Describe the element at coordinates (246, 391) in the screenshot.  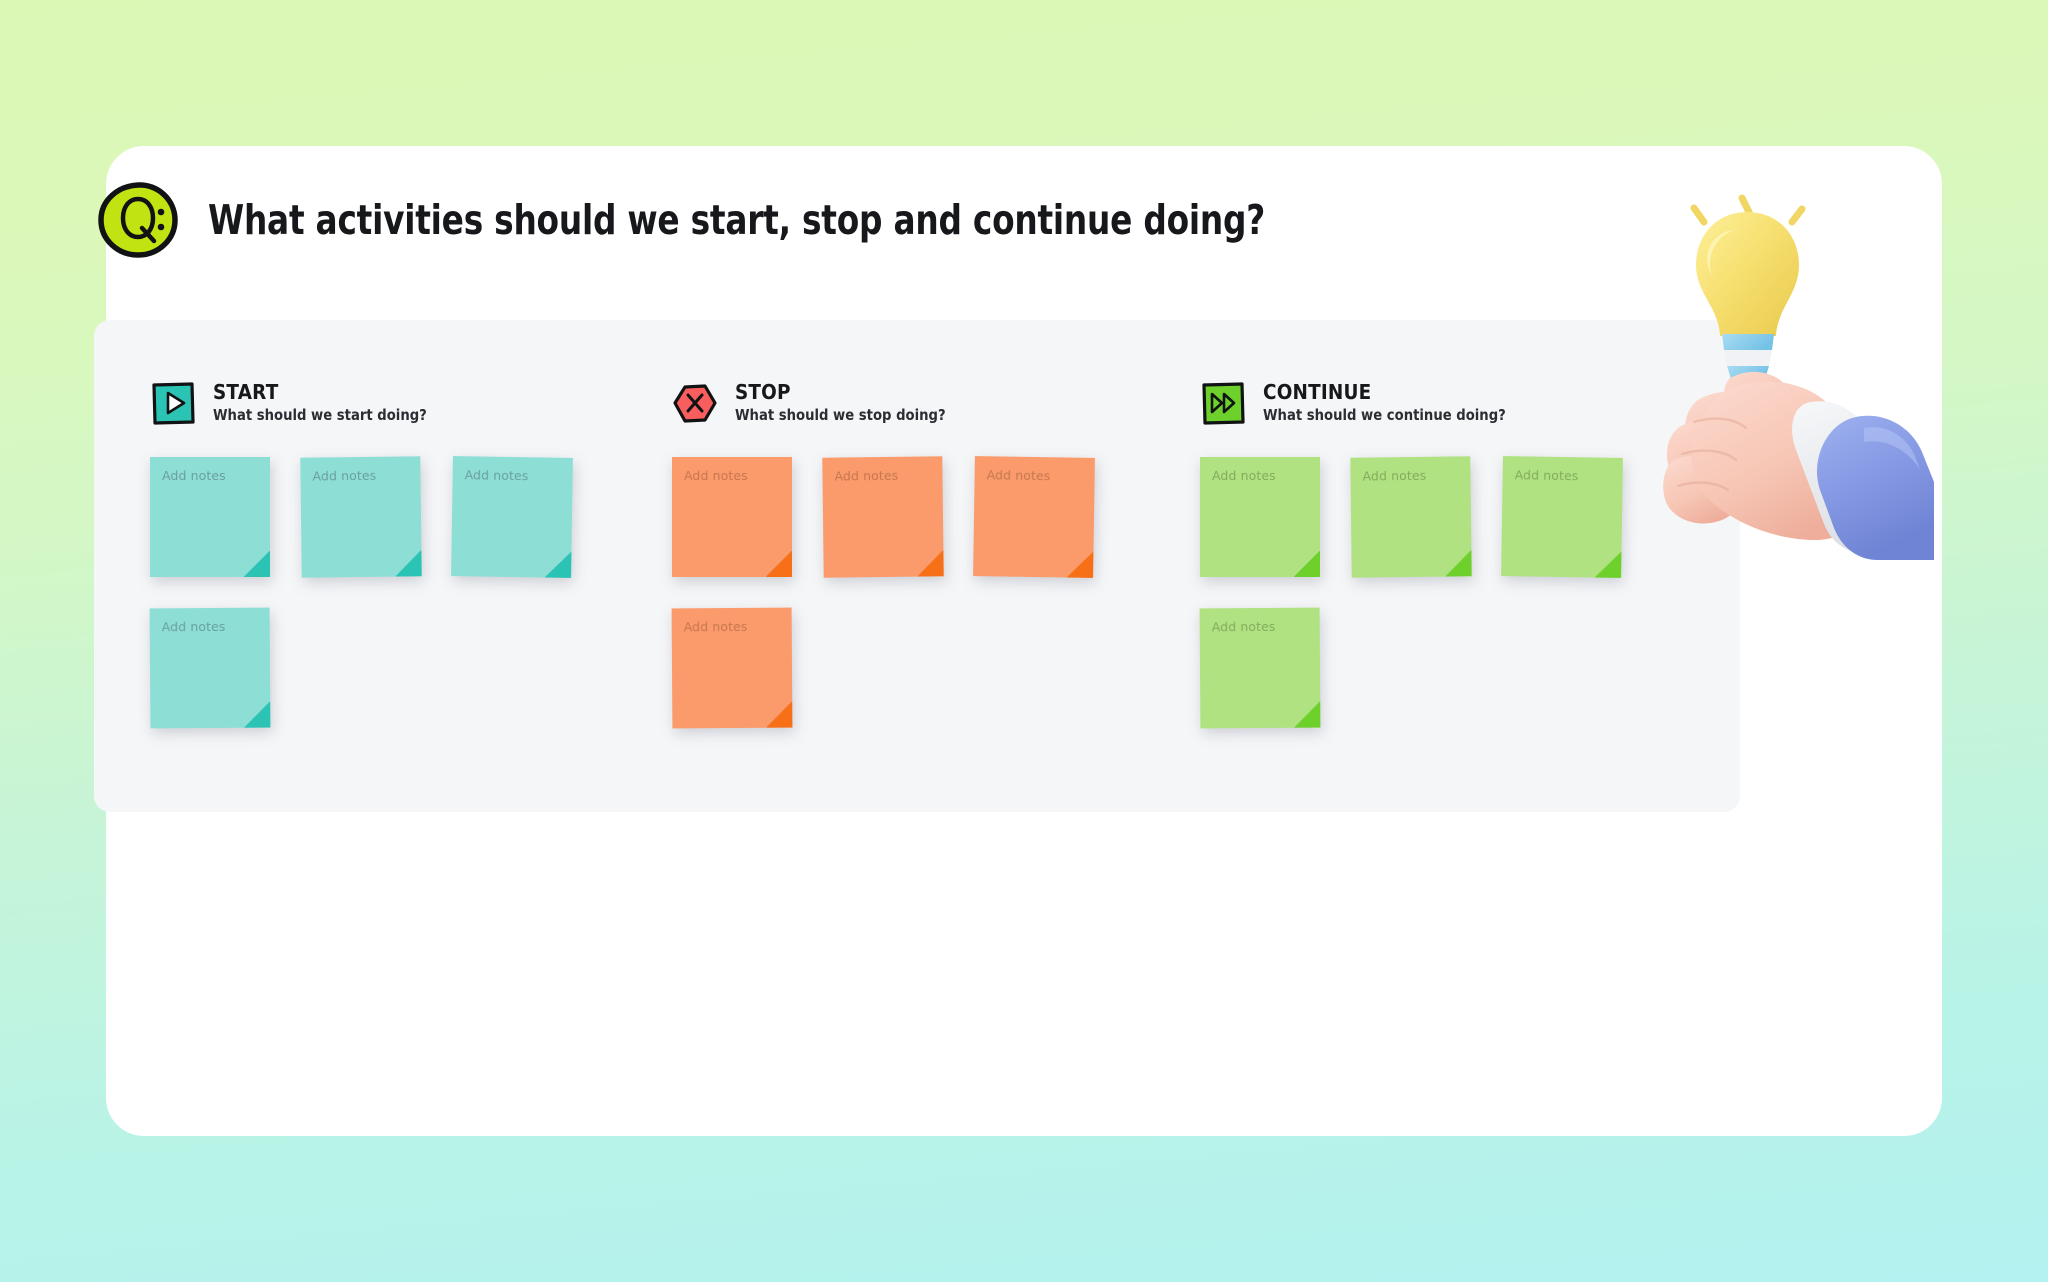
I see `column-title: START` at that location.